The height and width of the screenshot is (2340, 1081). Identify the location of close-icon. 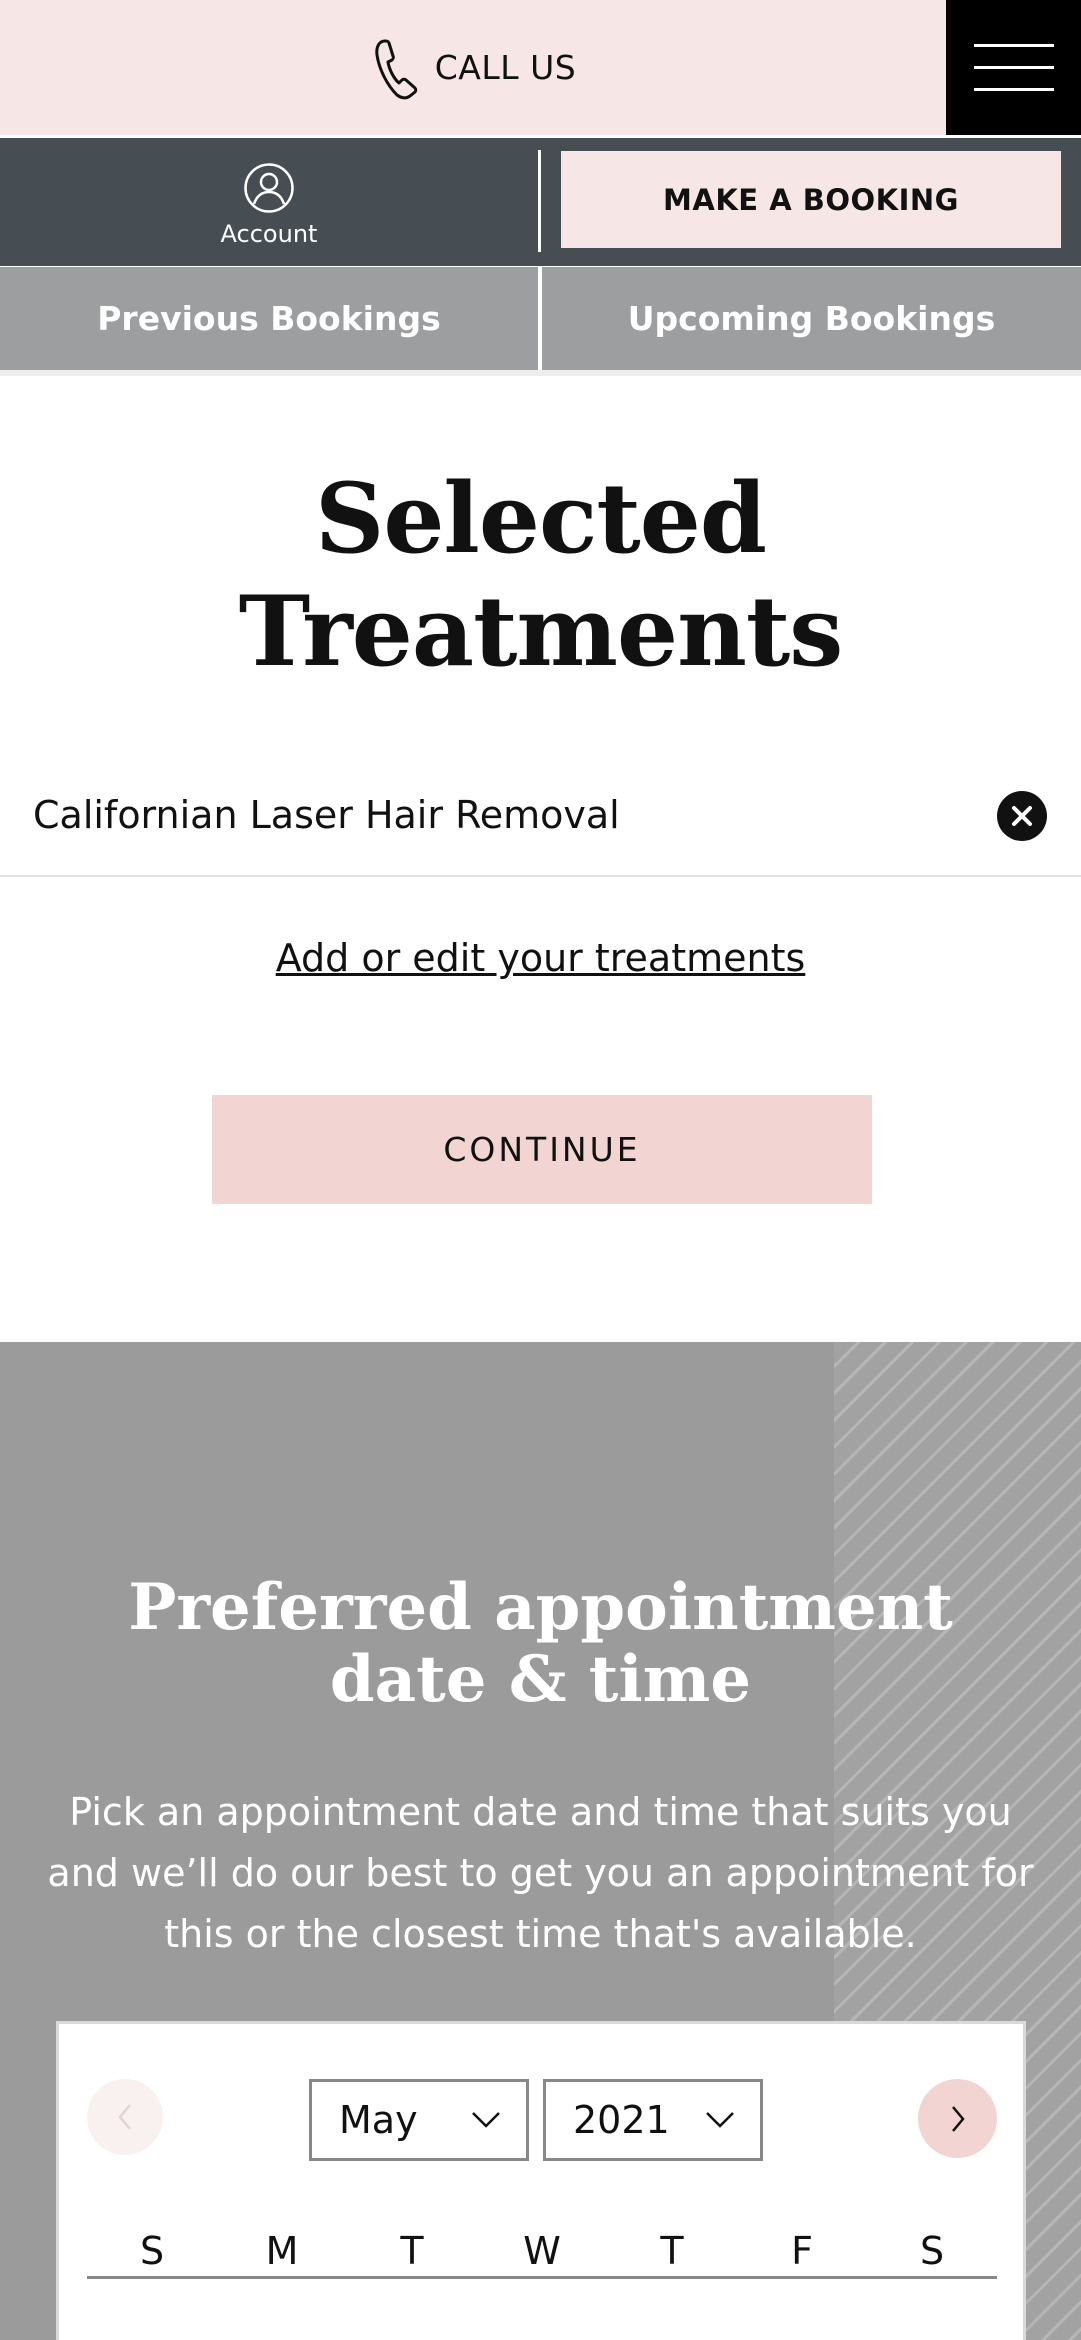
(1022, 816).